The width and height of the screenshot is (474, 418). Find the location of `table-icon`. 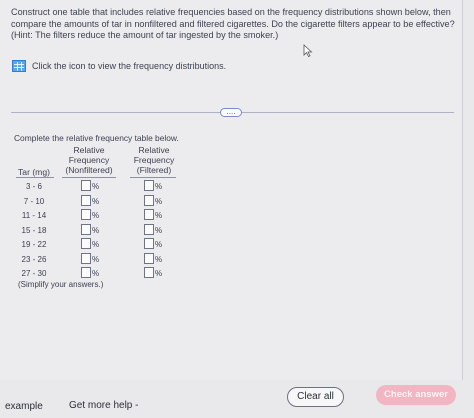

table-icon is located at coordinates (19, 66).